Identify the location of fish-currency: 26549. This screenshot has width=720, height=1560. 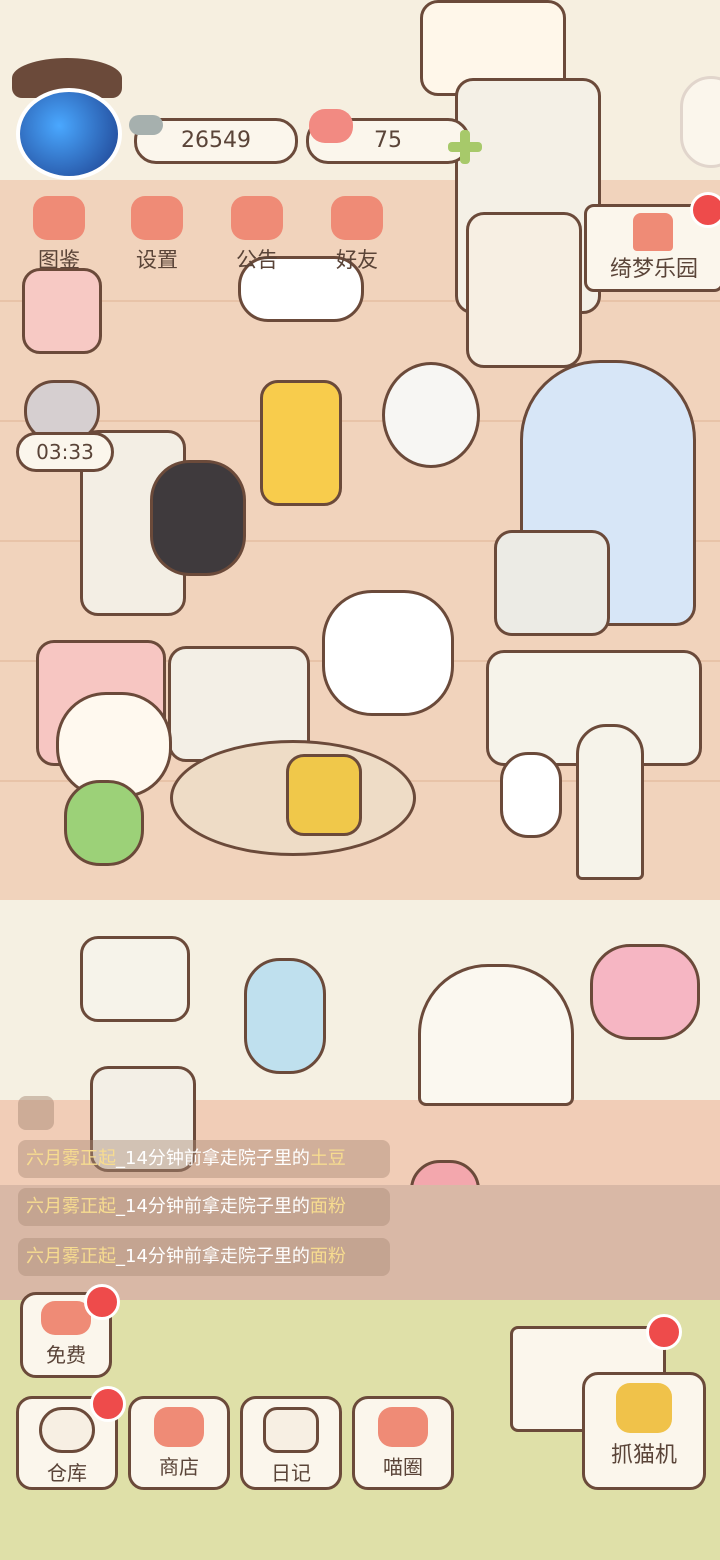
(213, 139).